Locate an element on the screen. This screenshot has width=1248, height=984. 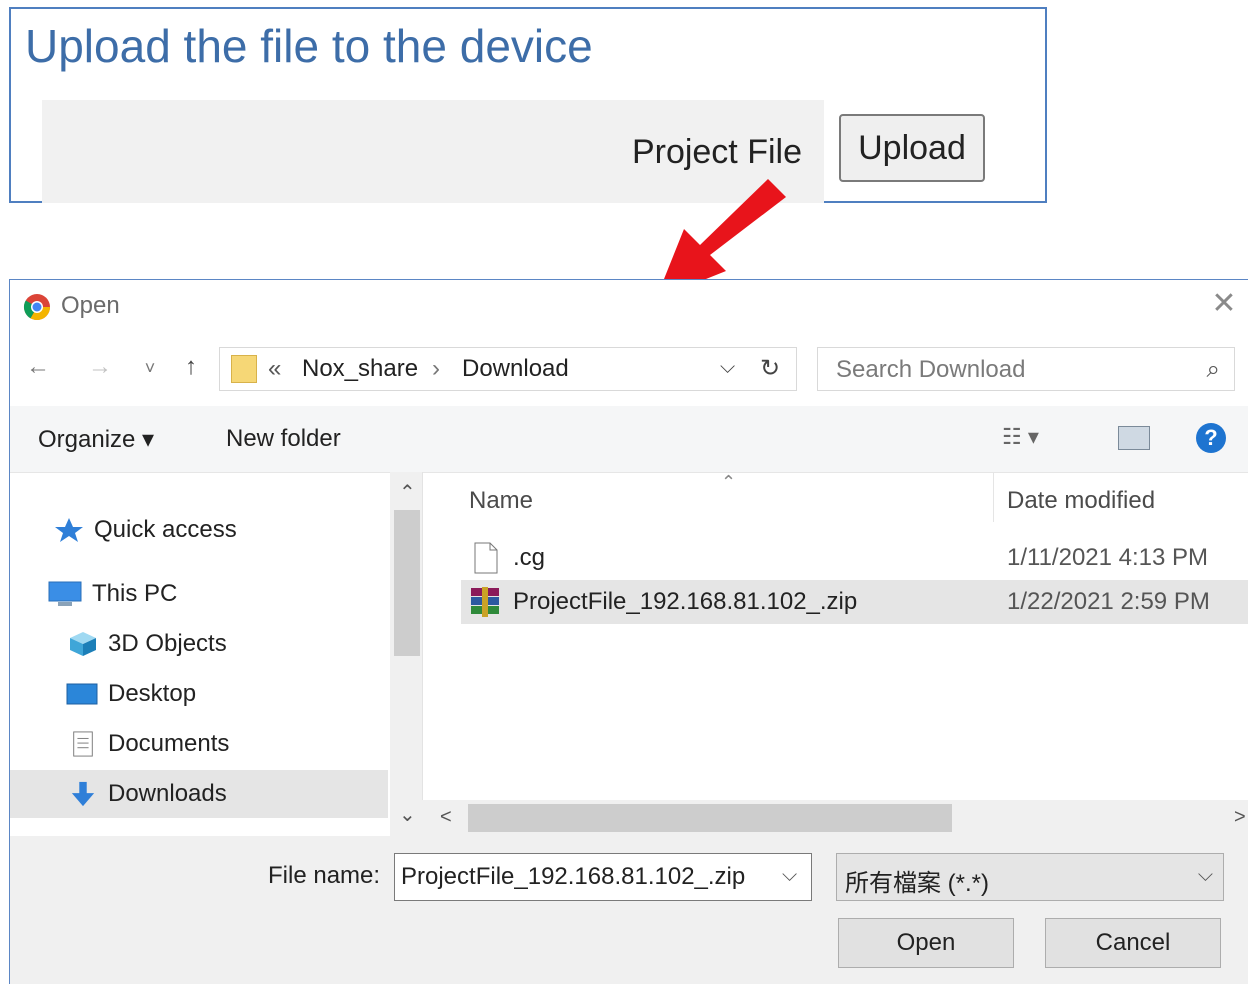
search-box: Search Download ⌕ is located at coordinates (1026, 369).